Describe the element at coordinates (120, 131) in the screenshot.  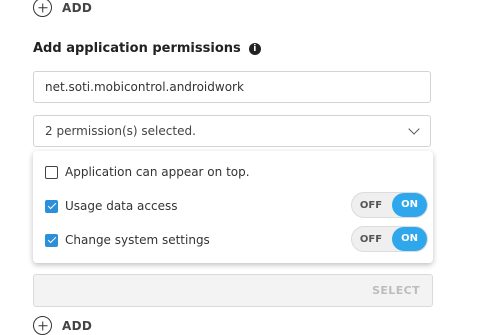
I see `permissions-dropdown-value: 2 permission(s) selected.` at that location.